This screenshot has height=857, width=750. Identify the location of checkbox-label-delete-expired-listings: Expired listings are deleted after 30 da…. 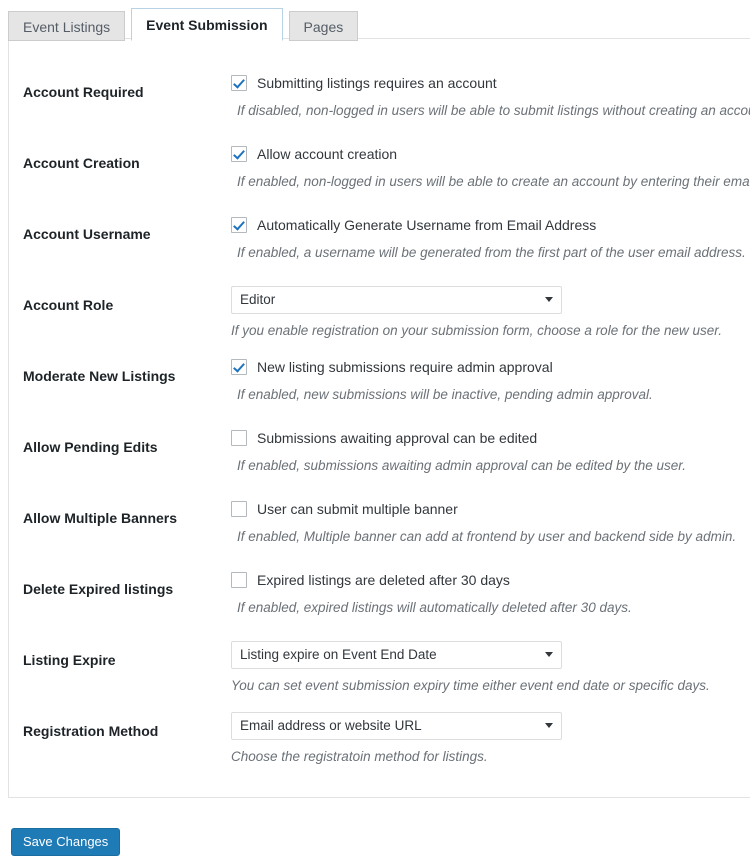
(383, 580).